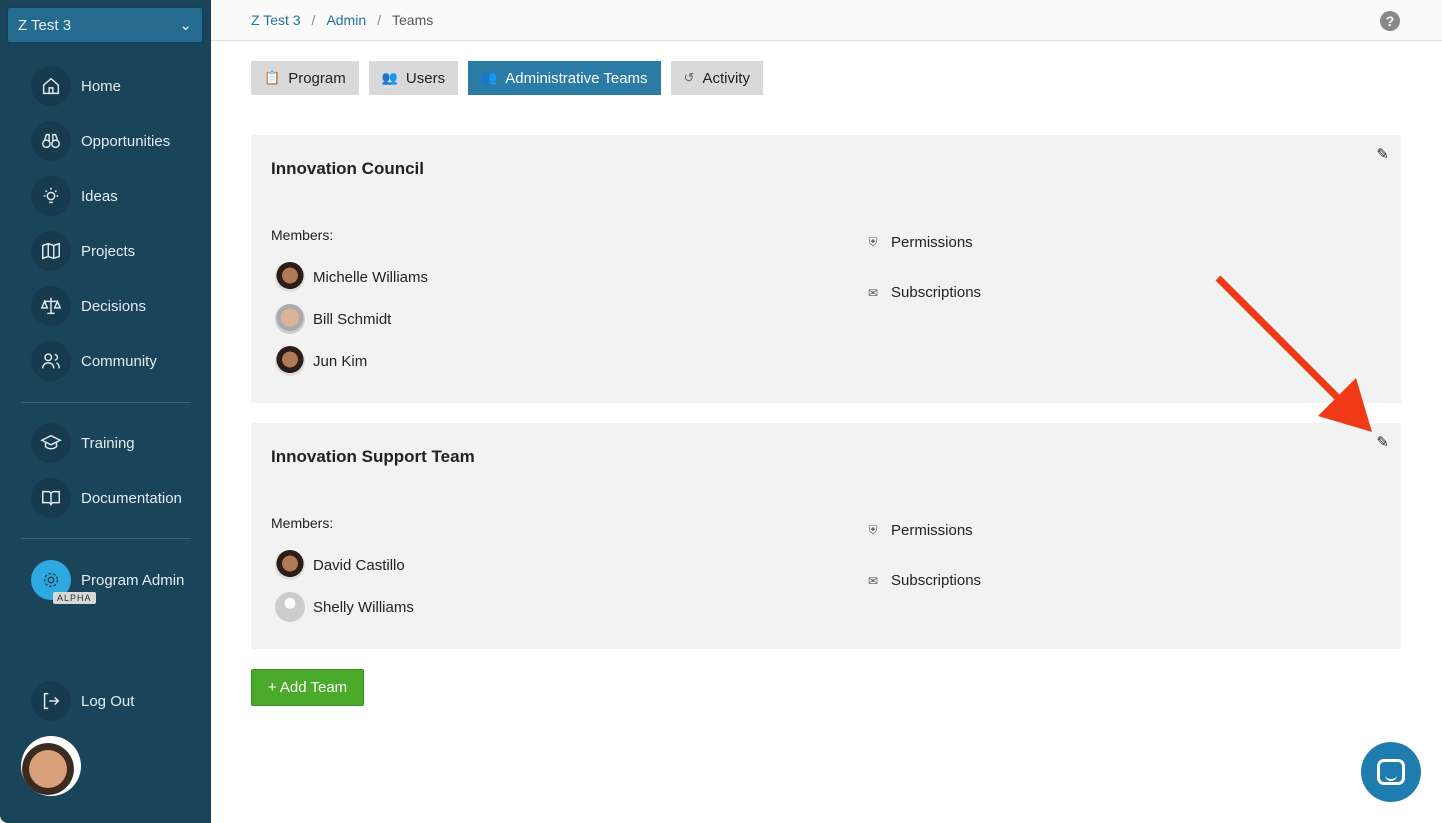  I want to click on tab-label: Users, so click(425, 78).